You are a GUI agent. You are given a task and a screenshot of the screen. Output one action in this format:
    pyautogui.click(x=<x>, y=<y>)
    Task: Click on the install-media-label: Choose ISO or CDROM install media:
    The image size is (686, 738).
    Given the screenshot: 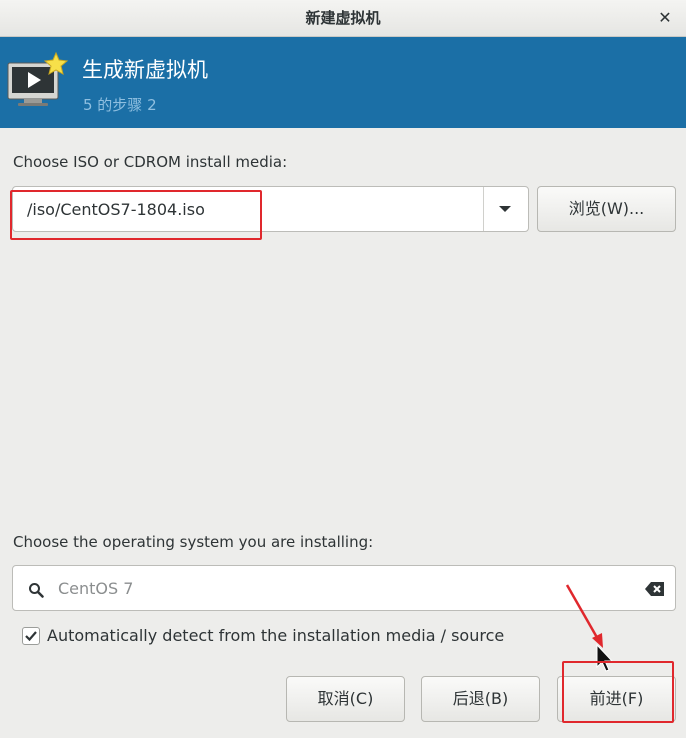 What is the action you would take?
    pyautogui.click(x=150, y=162)
    